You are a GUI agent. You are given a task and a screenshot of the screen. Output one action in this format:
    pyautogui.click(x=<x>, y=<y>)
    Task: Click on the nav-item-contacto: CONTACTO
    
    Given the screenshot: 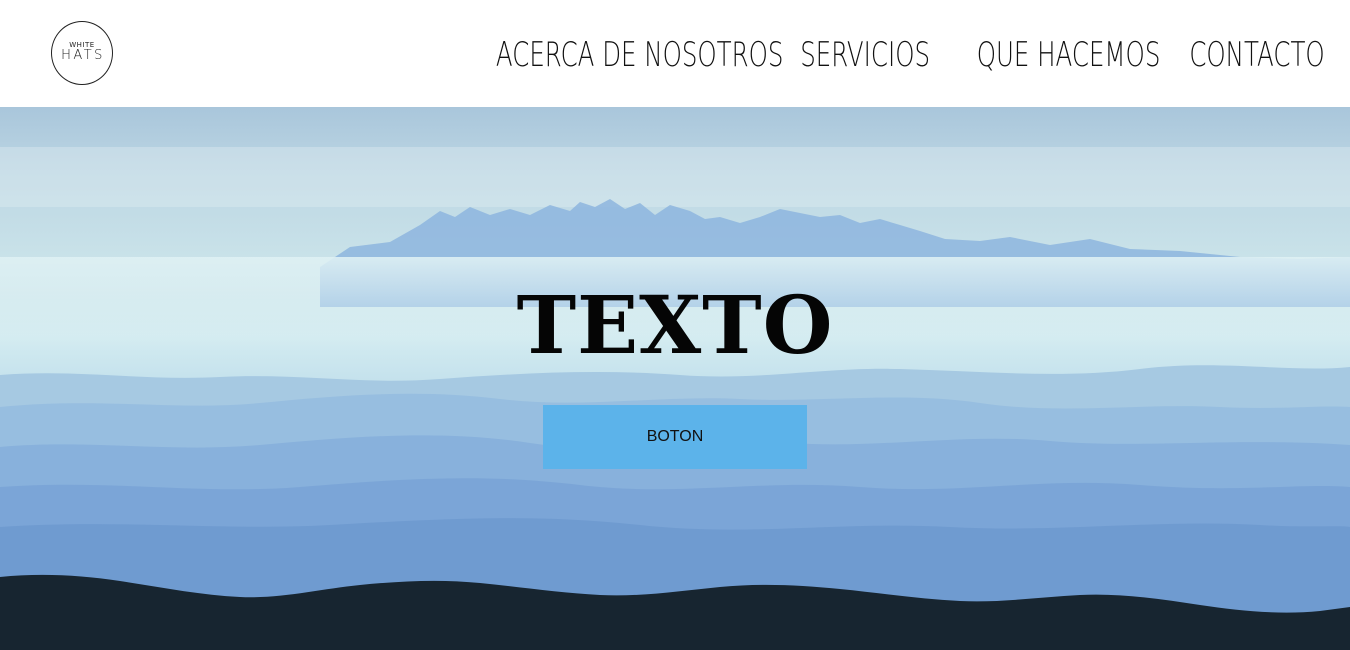 What is the action you would take?
    pyautogui.click(x=1256, y=55)
    